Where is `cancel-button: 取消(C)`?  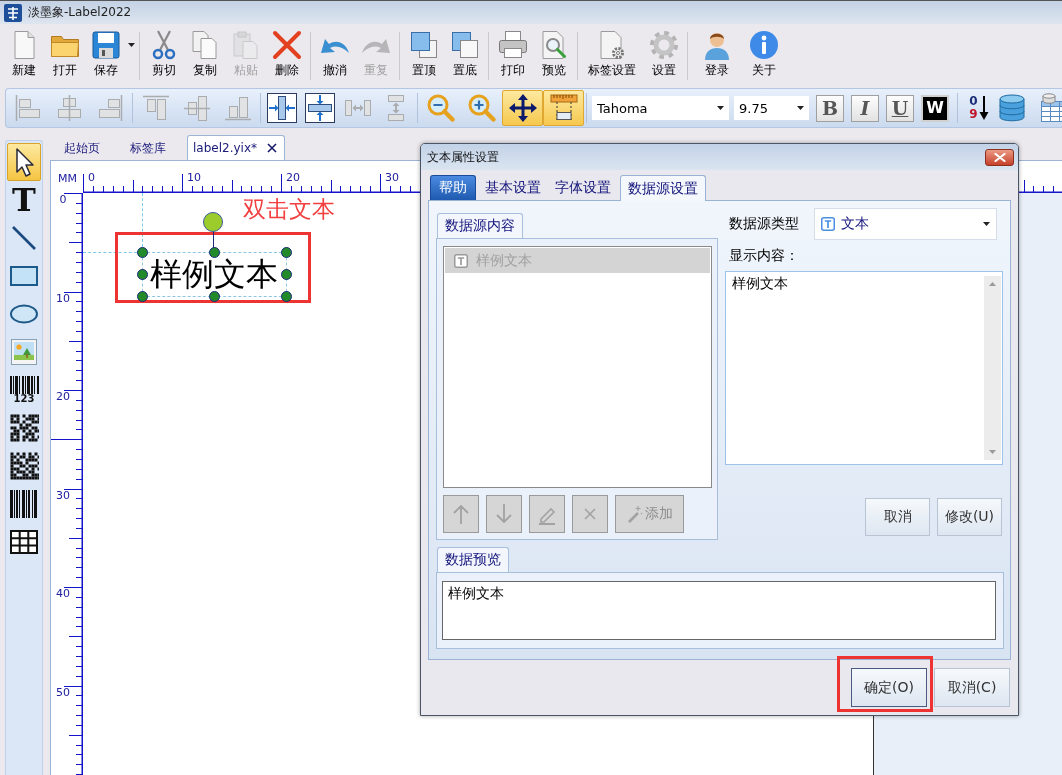 cancel-button: 取消(C) is located at coordinates (972, 687).